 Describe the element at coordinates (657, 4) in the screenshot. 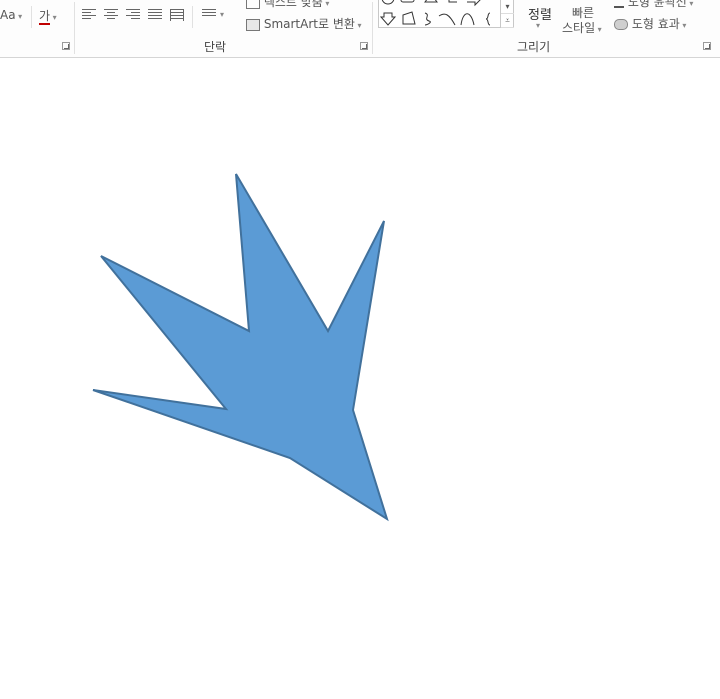

I see `shape-outline-label: 도형 윤곽선` at that location.